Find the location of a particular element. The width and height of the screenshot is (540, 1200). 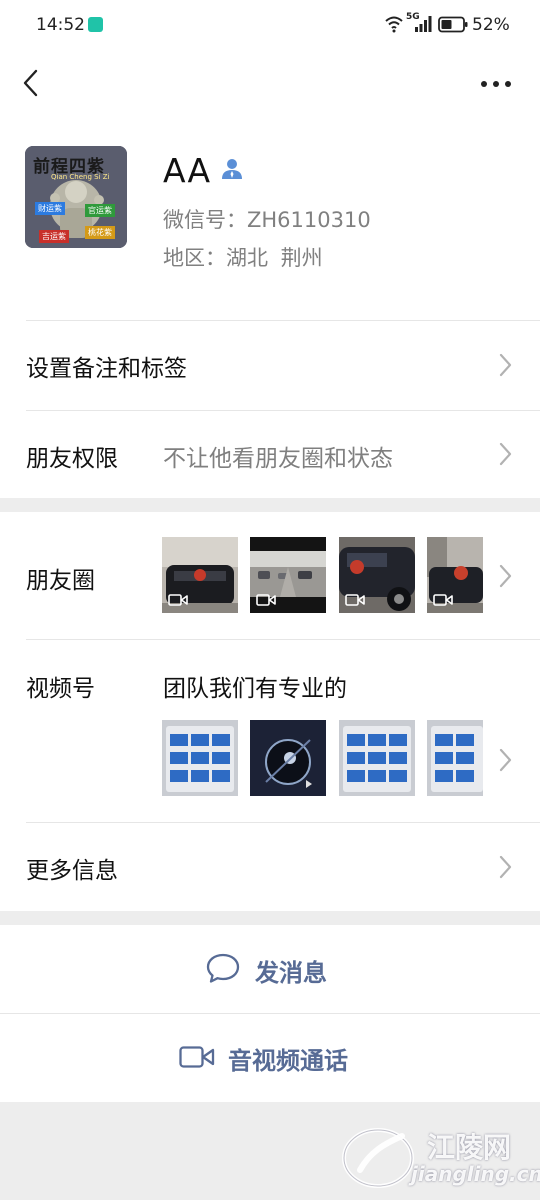

moments-row: 朋友圈 is located at coordinates (270, 575).